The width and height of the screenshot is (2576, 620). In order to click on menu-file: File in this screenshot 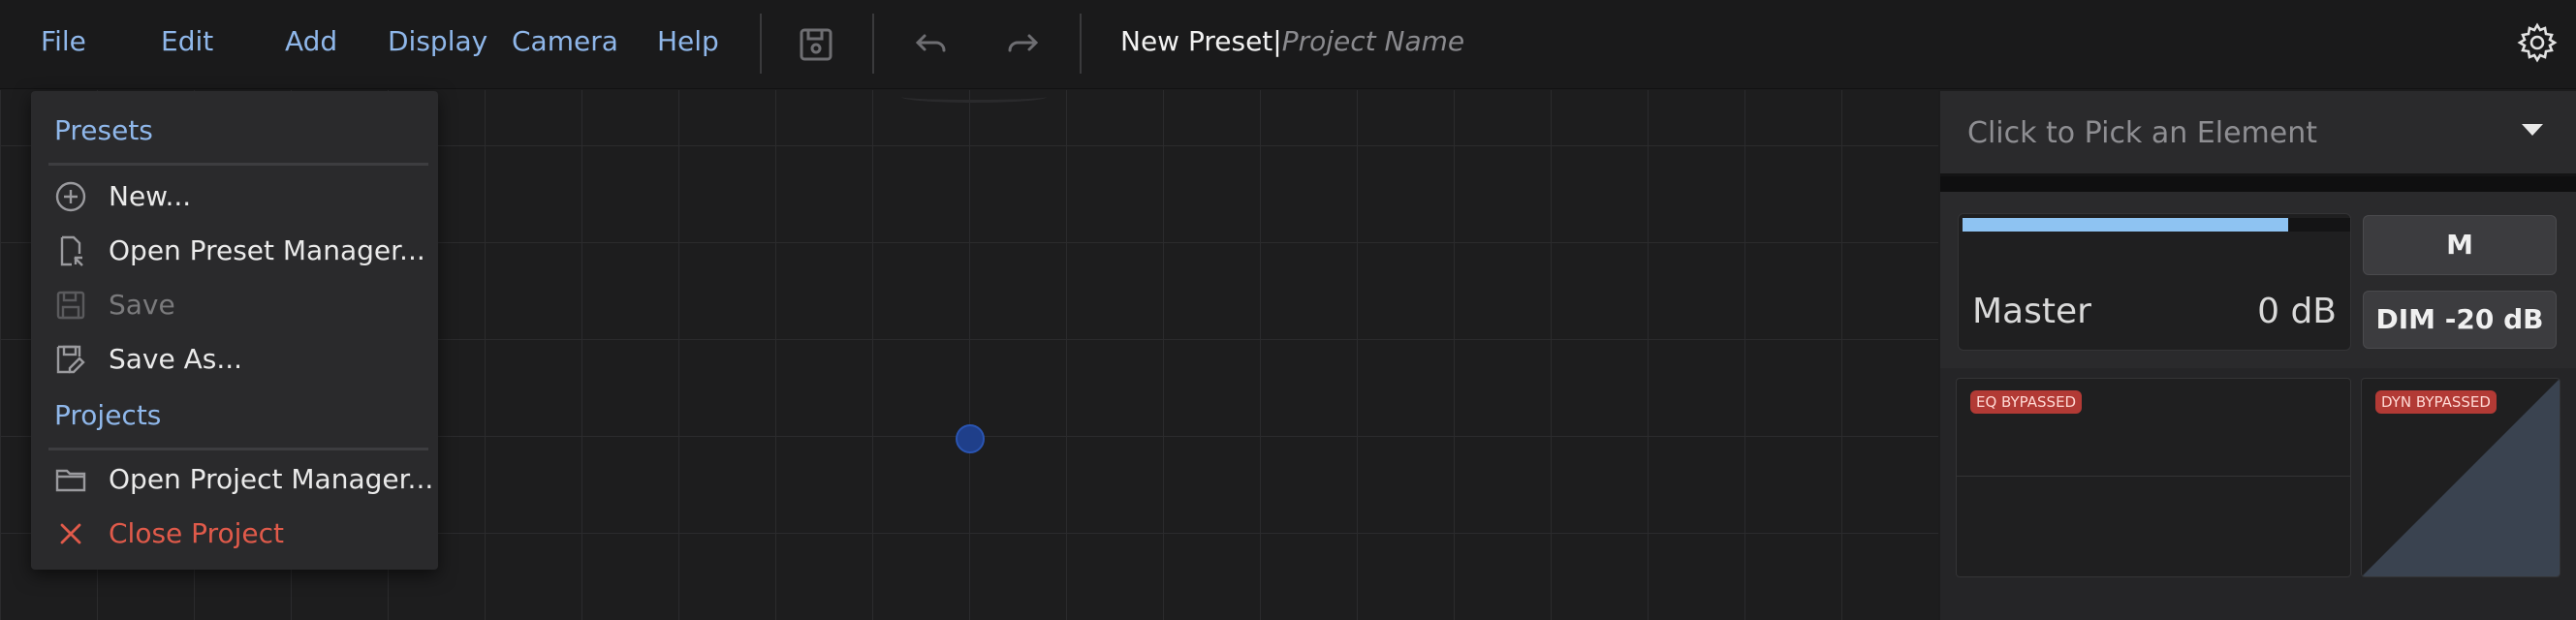, I will do `click(63, 41)`.